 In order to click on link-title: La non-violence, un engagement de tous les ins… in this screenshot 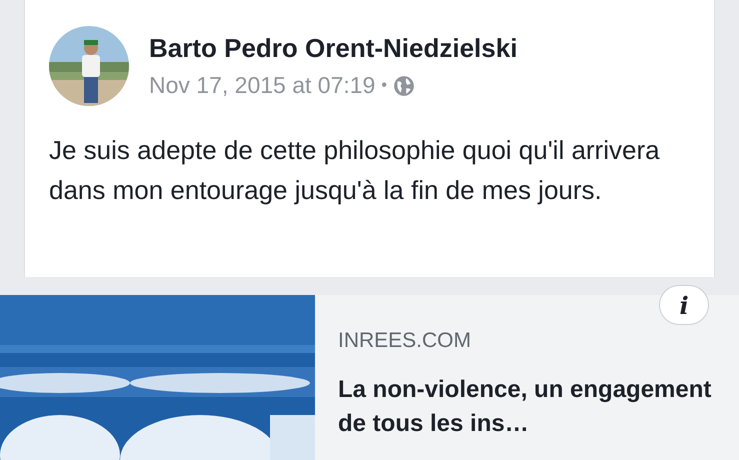, I will do `click(533, 407)`.